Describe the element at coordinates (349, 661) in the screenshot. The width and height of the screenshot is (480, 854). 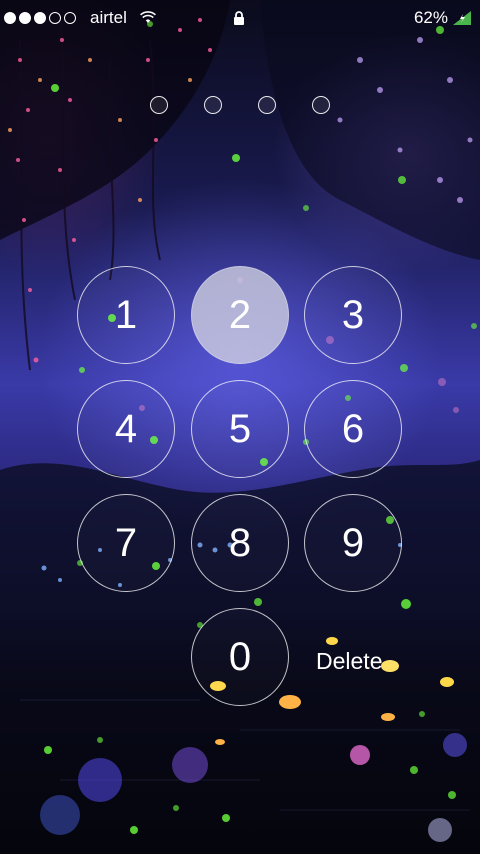
I see `delete-button: Delete` at that location.